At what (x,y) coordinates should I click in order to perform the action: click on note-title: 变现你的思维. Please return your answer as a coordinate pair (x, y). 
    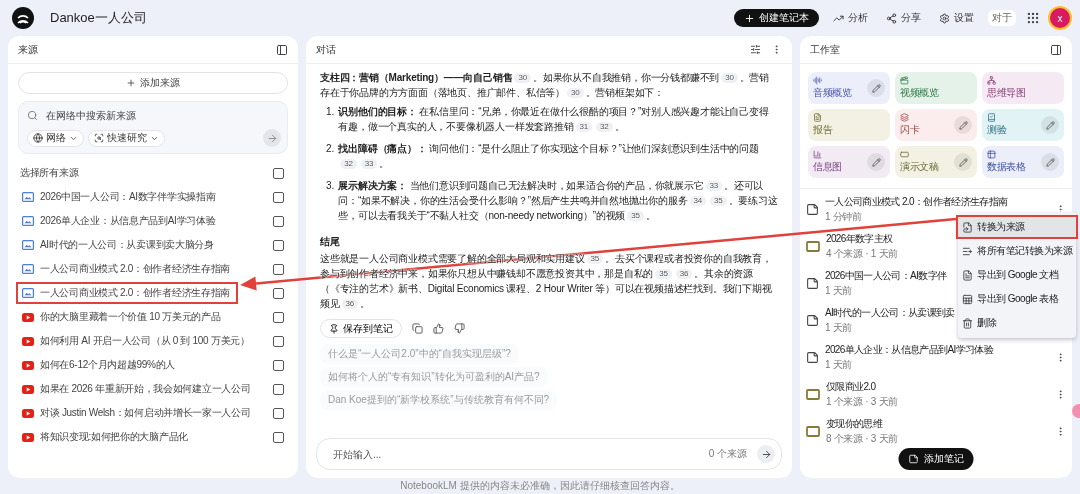
    Looking at the image, I should click on (854, 424).